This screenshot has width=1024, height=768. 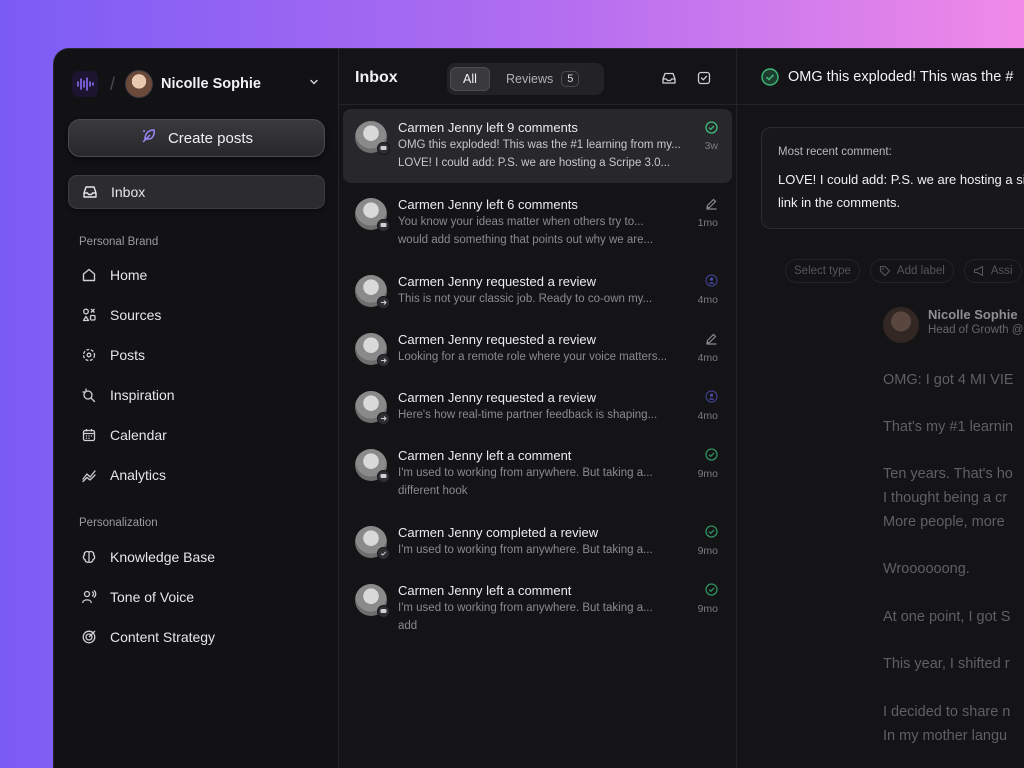 I want to click on post-paragraph: I thought being a cr, so click(x=945, y=498).